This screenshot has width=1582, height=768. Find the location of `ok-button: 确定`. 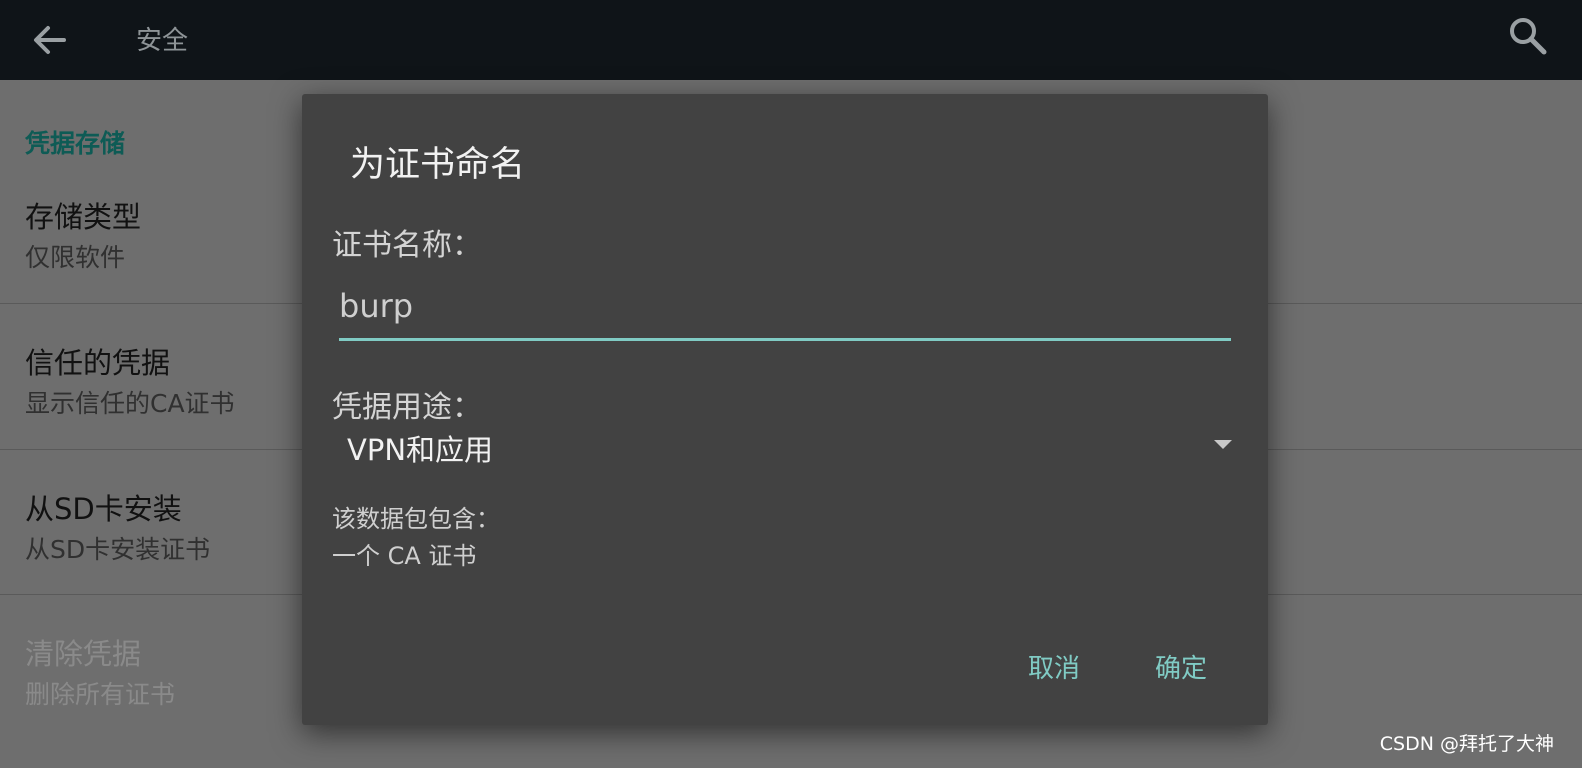

ok-button: 确定 is located at coordinates (1181, 666).